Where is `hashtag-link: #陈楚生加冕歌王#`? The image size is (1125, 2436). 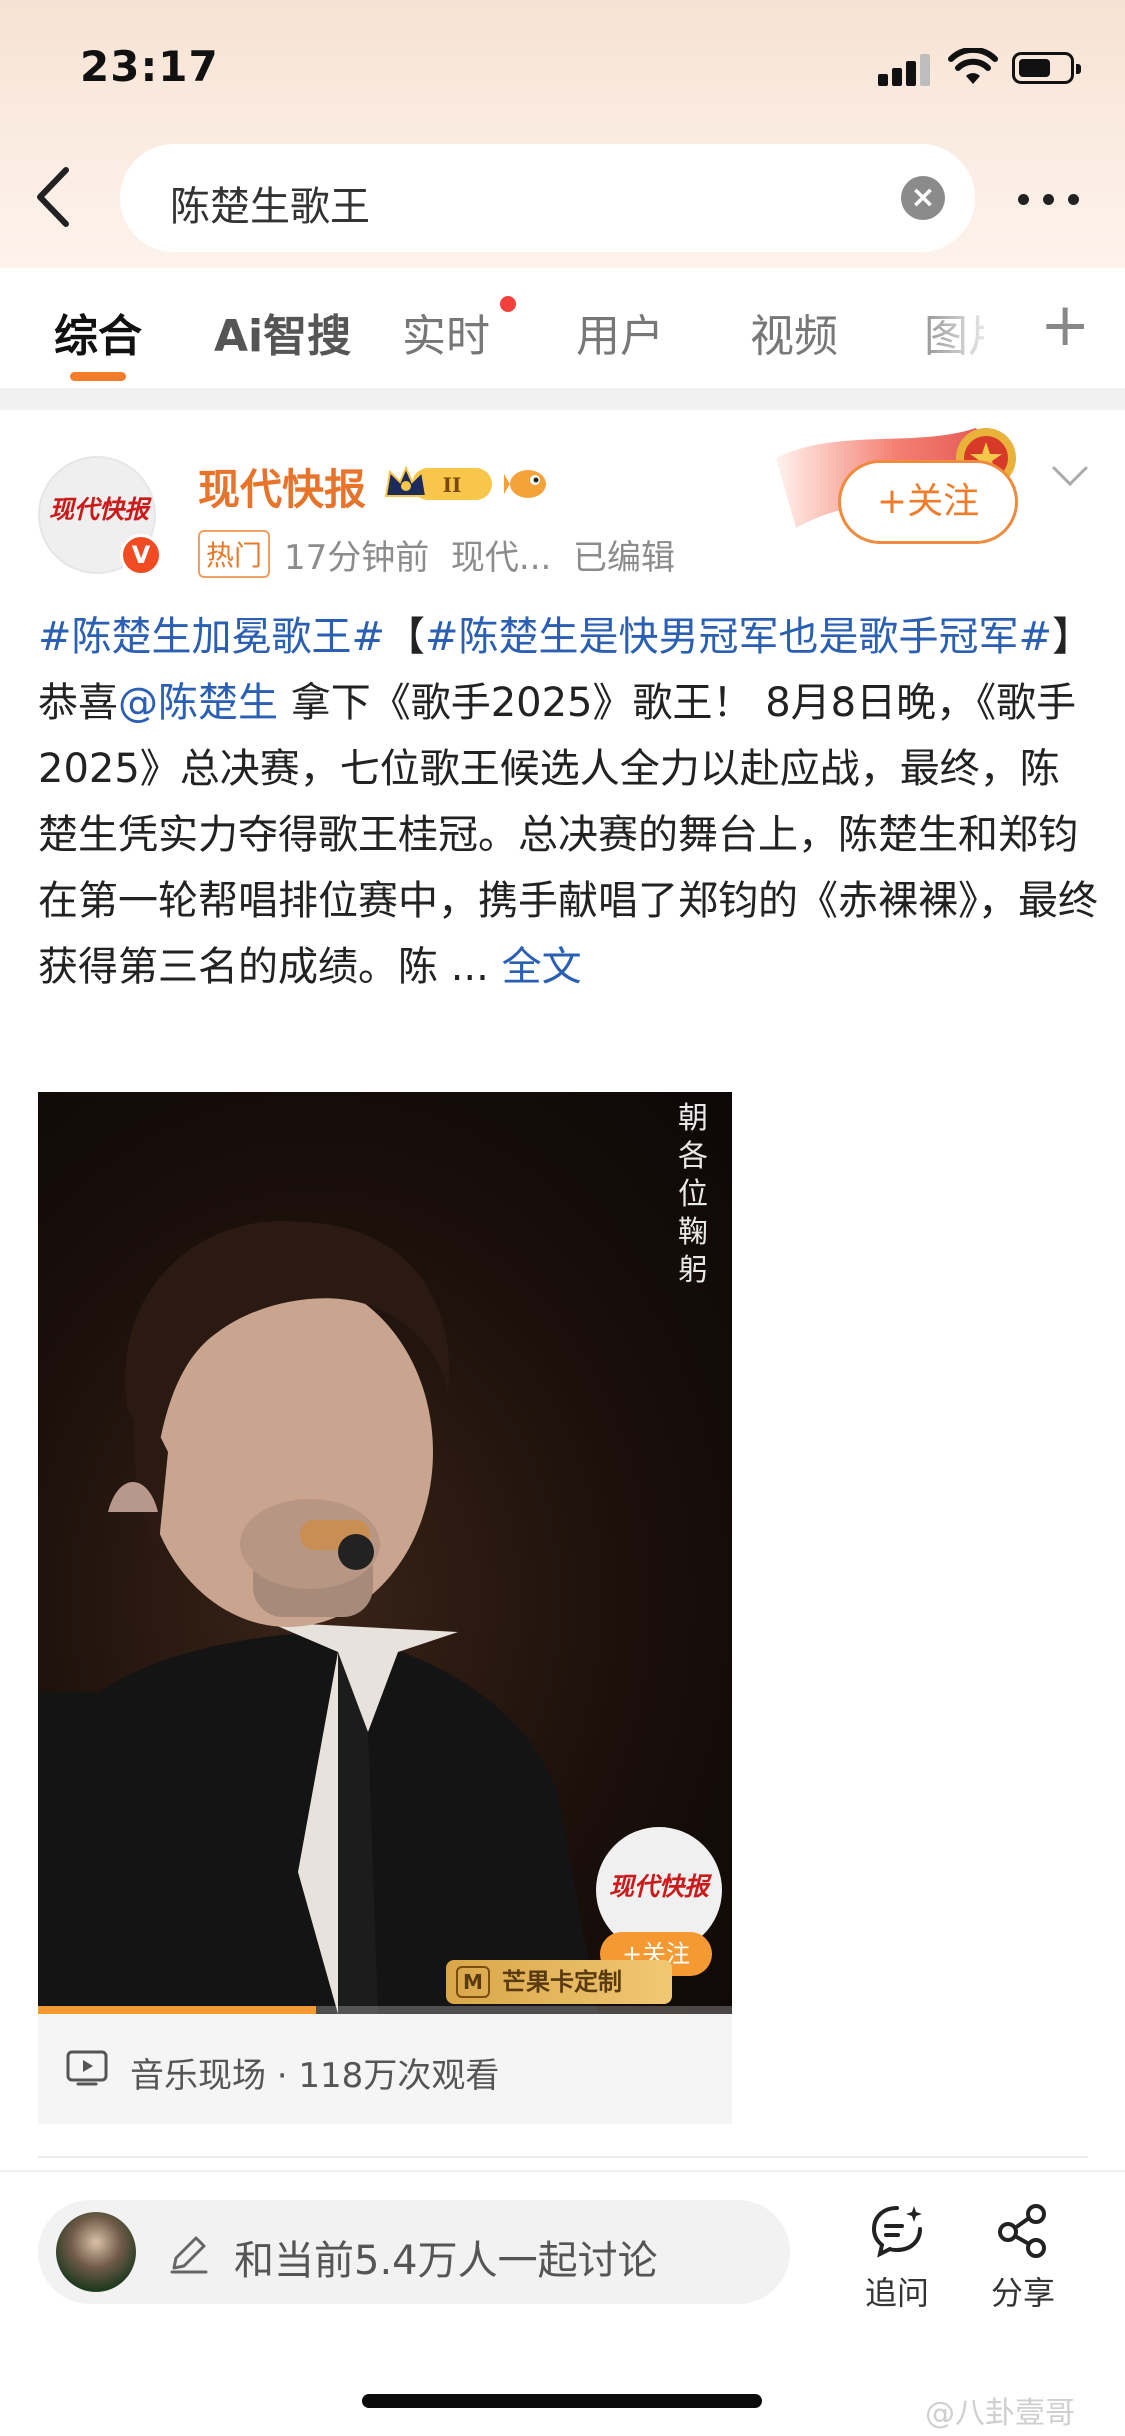 hashtag-link: #陈楚生加冕歌王# is located at coordinates (211, 637).